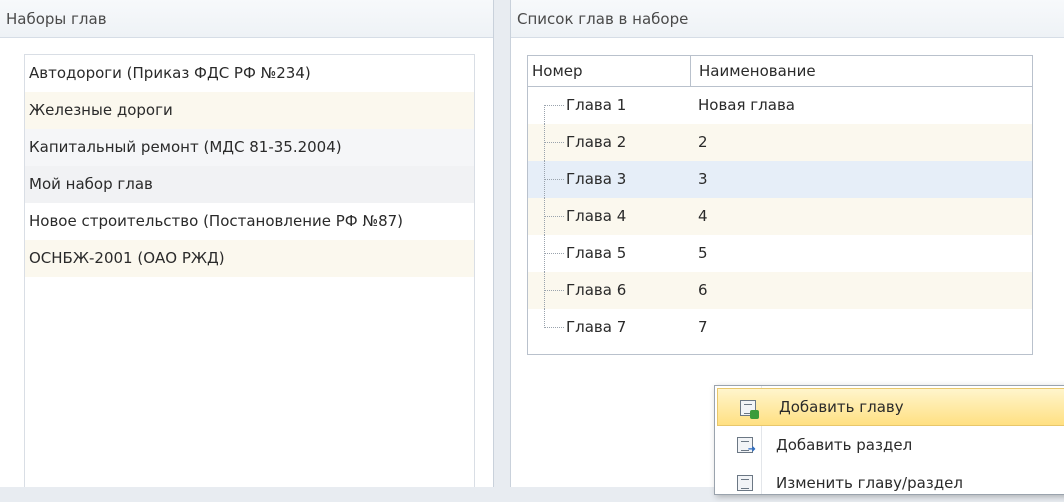  I want to click on add-chapter-icon, so click(749, 409).